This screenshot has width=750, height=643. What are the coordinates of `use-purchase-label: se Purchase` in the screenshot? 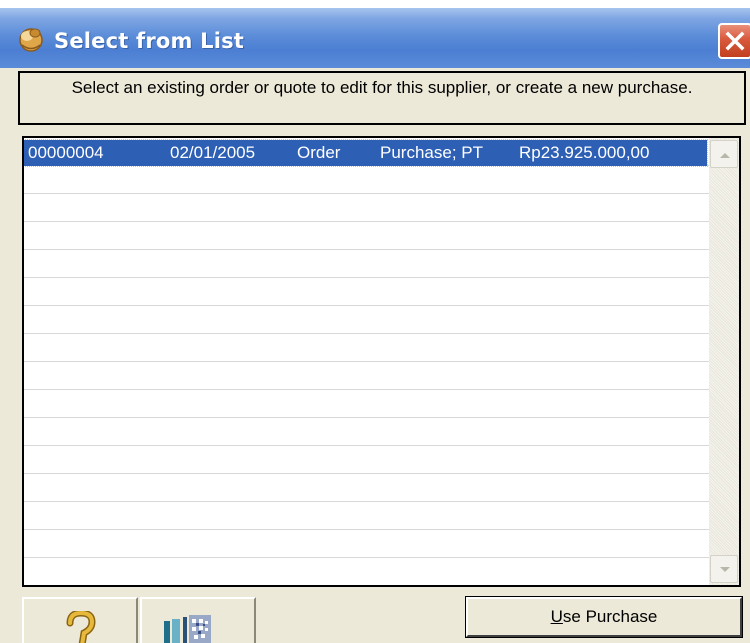 It's located at (610, 616).